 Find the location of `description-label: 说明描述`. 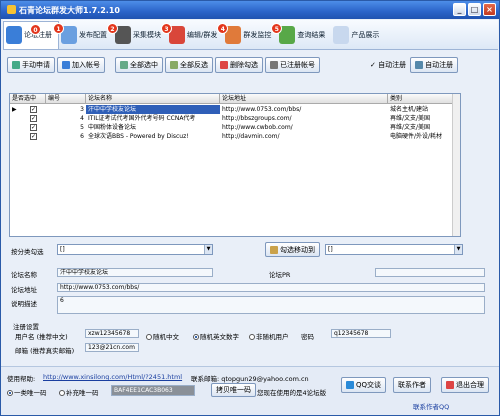

description-label: 说明描述 is located at coordinates (24, 304).